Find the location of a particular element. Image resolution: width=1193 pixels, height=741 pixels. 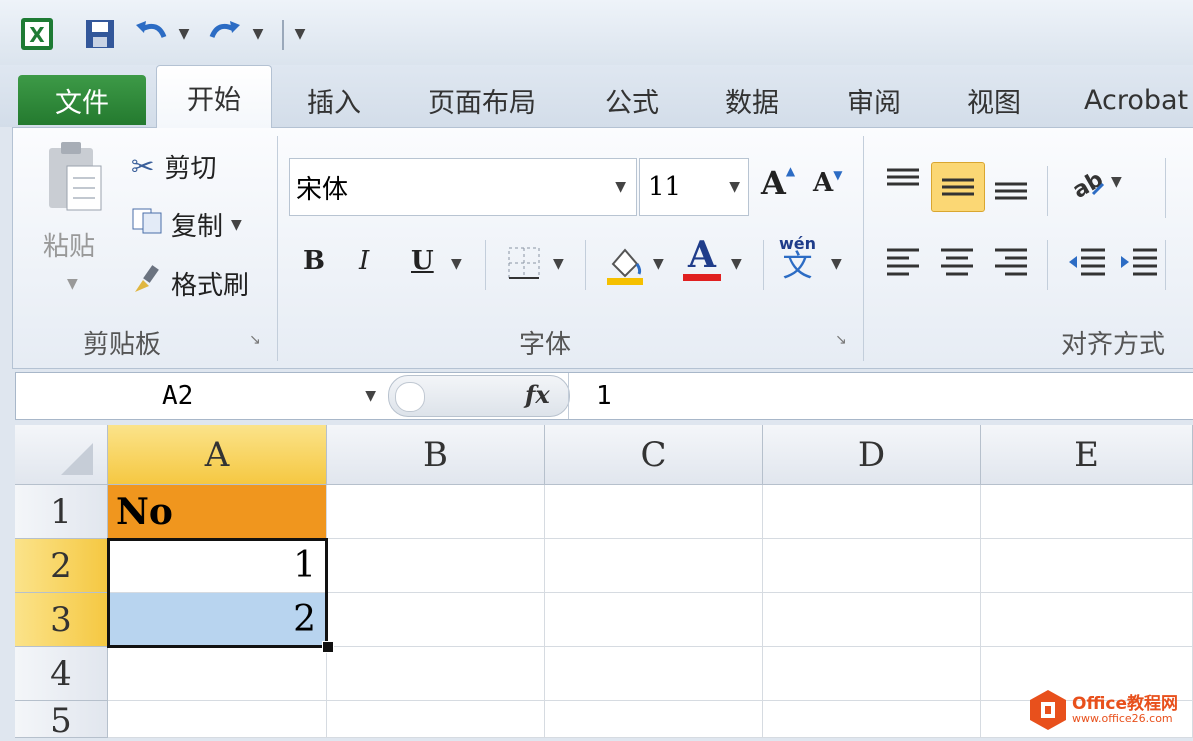

format-painter-button: 格式刷 is located at coordinates (190, 283).